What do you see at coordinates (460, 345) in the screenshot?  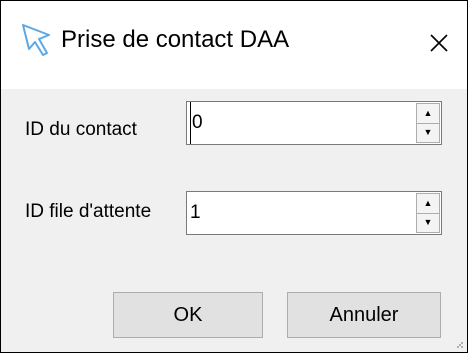 I see `resize-grip-icon` at bounding box center [460, 345].